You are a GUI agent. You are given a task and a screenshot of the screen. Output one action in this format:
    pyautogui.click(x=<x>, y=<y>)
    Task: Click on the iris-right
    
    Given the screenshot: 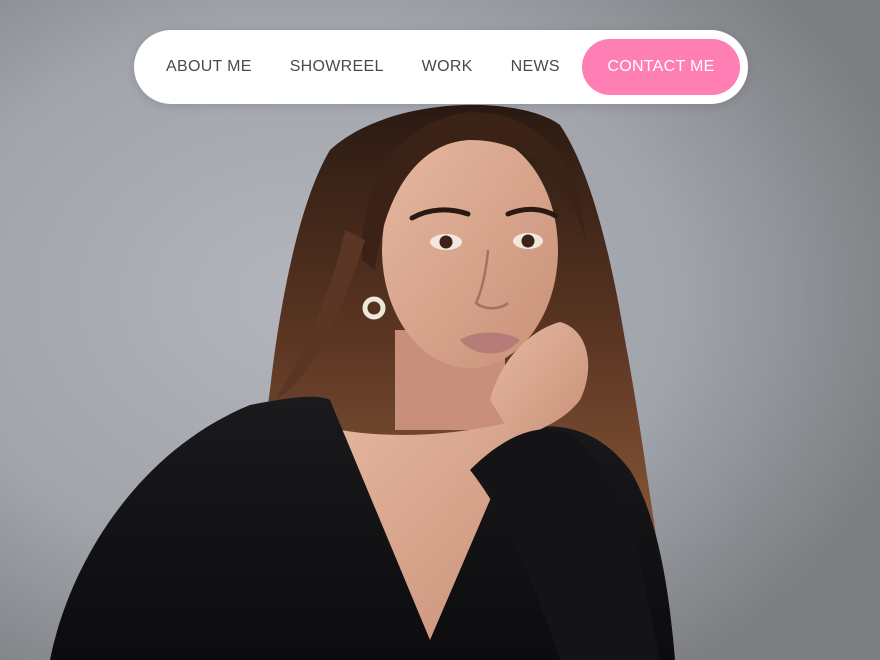 What is the action you would take?
    pyautogui.click(x=528, y=241)
    